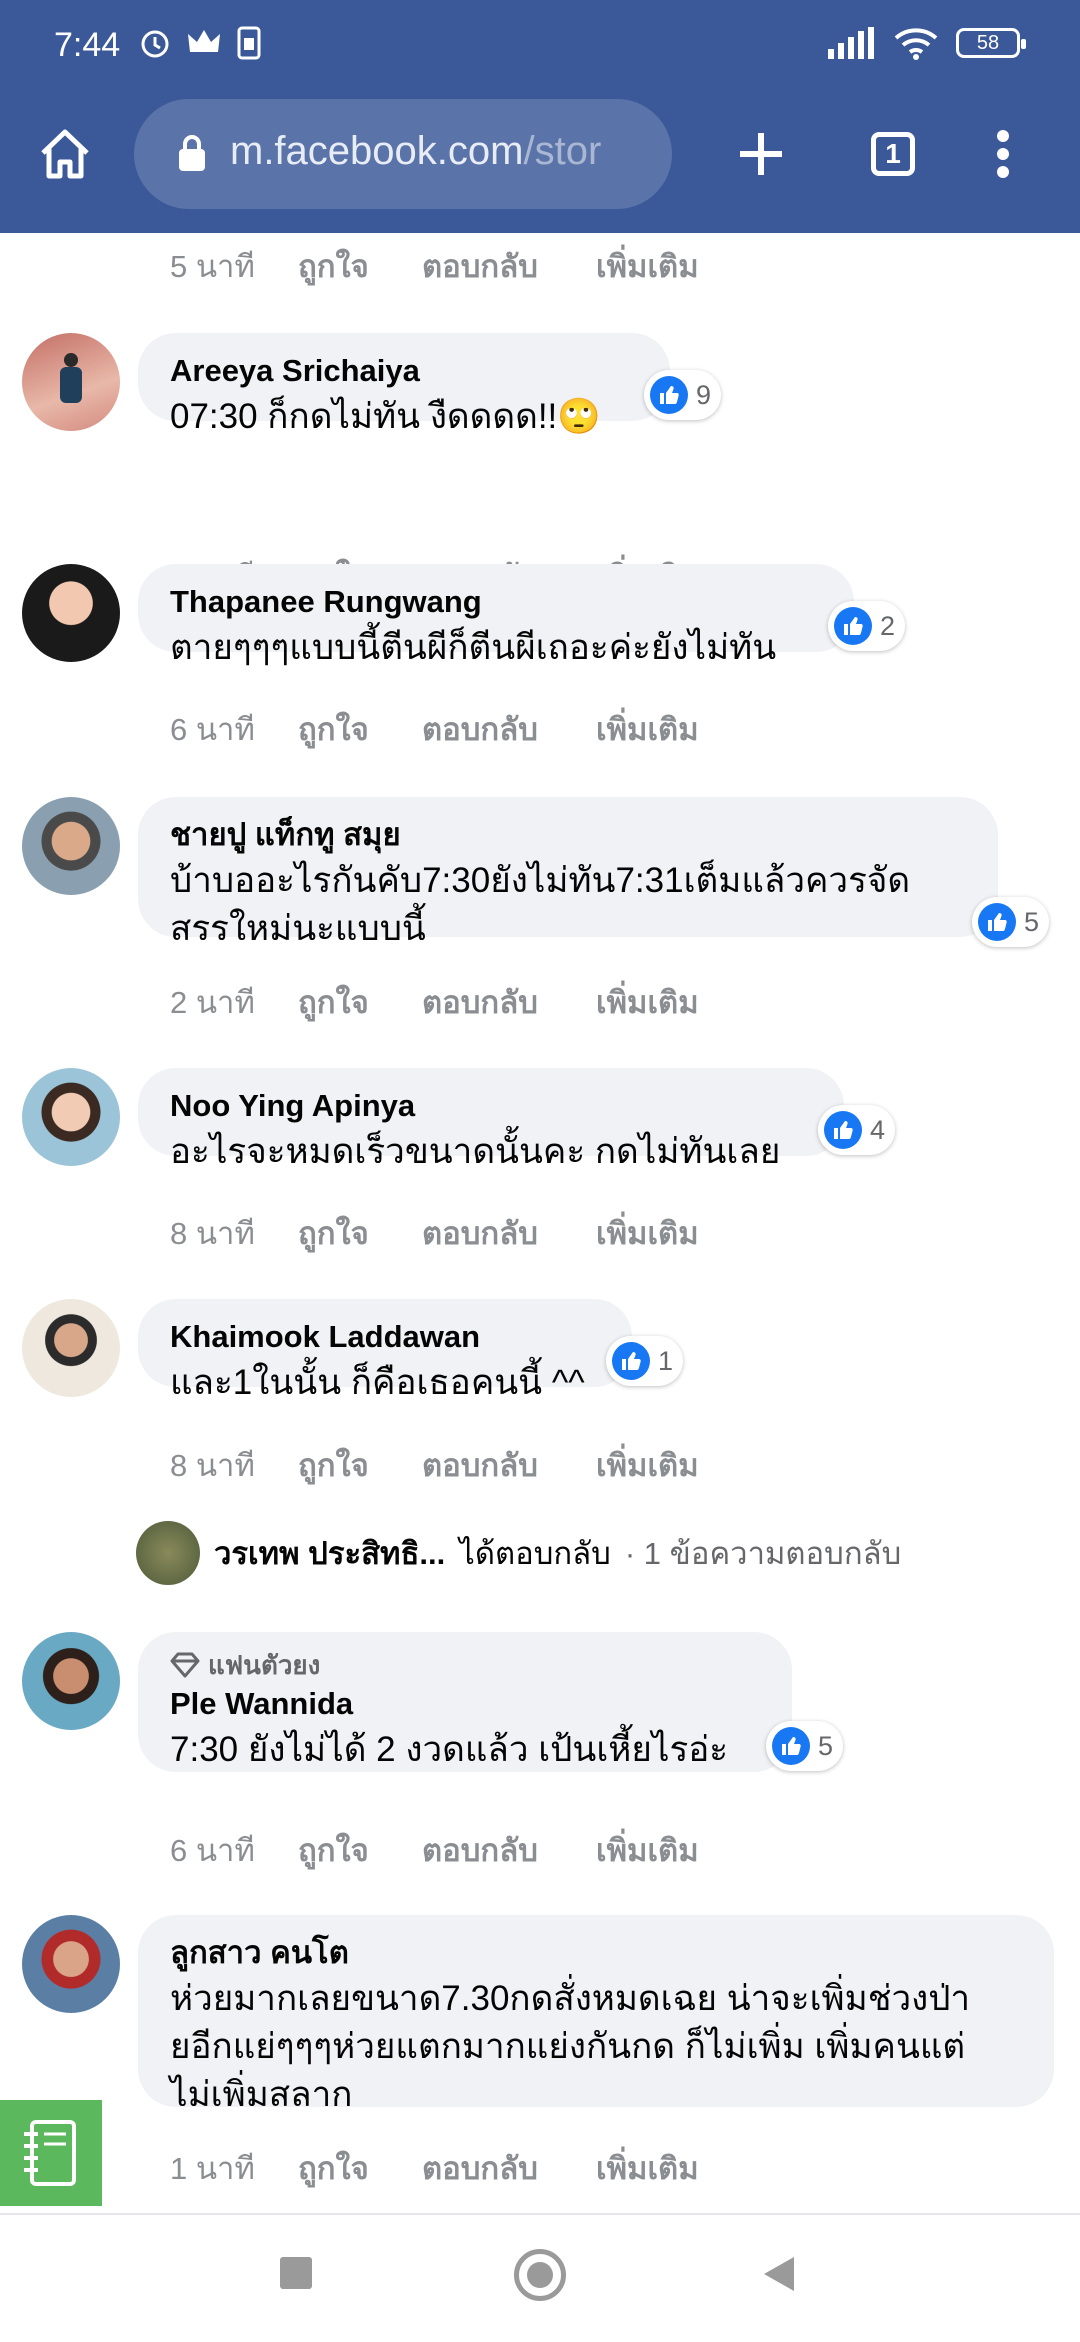 The height and width of the screenshot is (2342, 1080). I want to click on reaction-count: 1, so click(645, 1361).